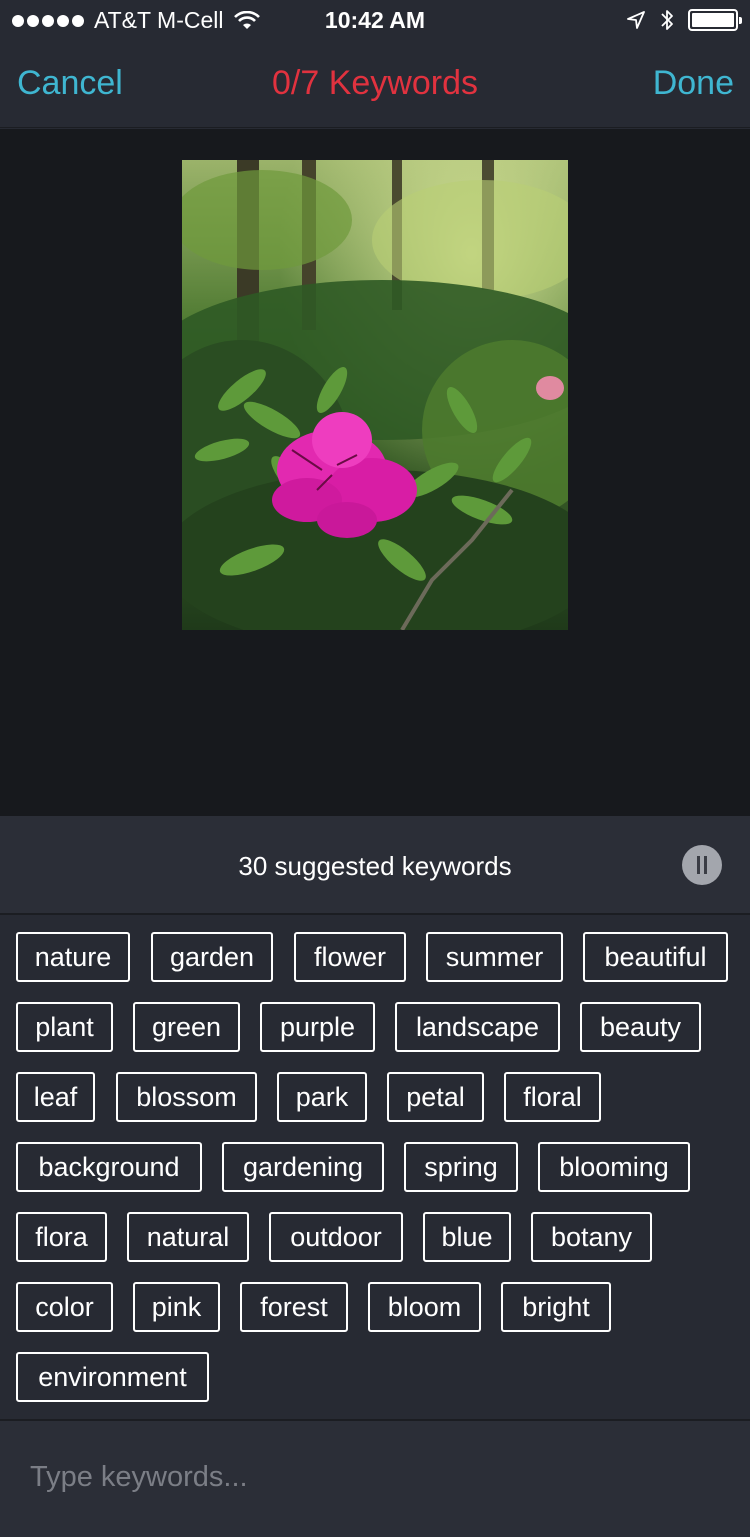 The image size is (750, 1537). Describe the element at coordinates (336, 1237) in the screenshot. I see `keyword-chip: outdoor` at that location.